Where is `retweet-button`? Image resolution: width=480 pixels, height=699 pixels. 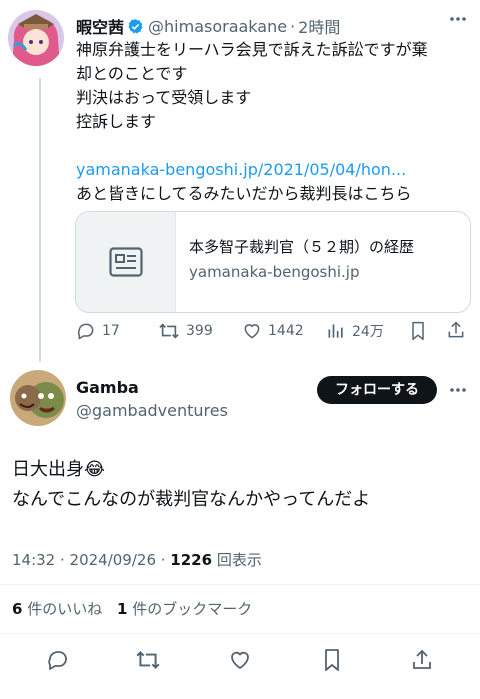 retweet-button is located at coordinates (148, 660).